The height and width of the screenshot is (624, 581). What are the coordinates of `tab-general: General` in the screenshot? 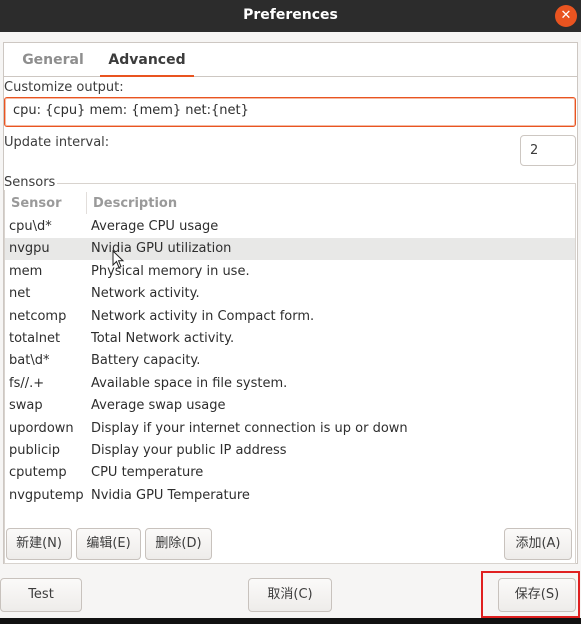 It's located at (53, 60).